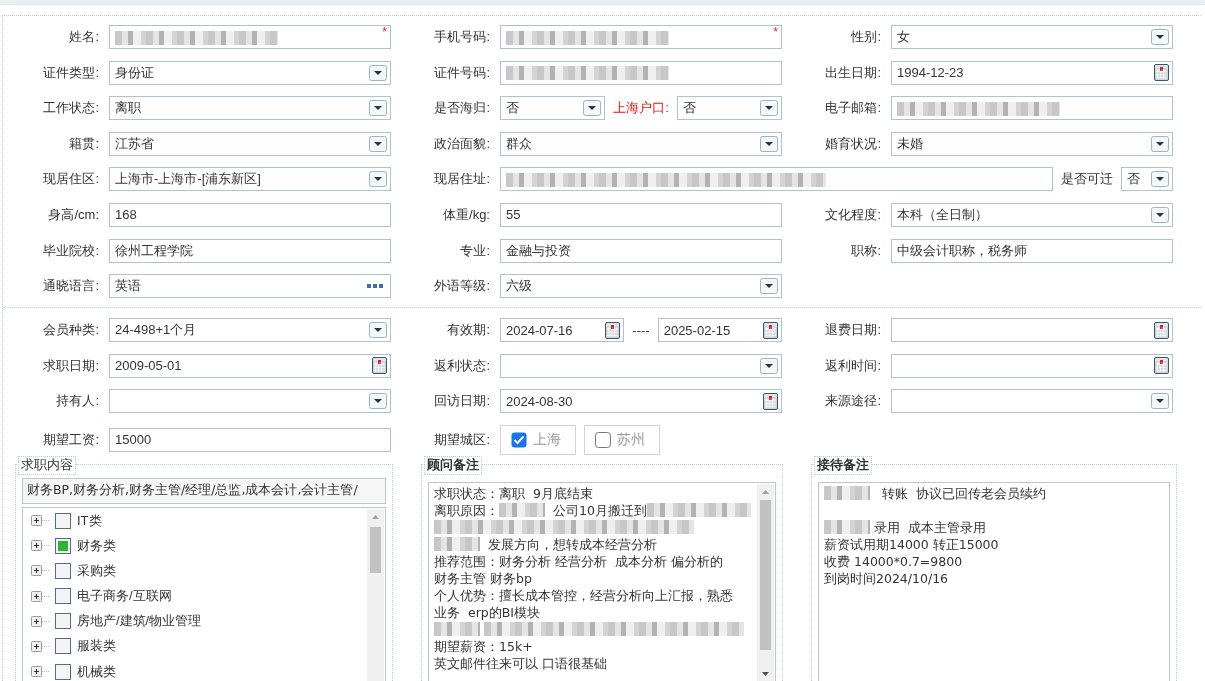 The image size is (1205, 681). Describe the element at coordinates (513, 493) in the screenshot. I see `note-text: 求职状态：离职 9月底结束` at that location.